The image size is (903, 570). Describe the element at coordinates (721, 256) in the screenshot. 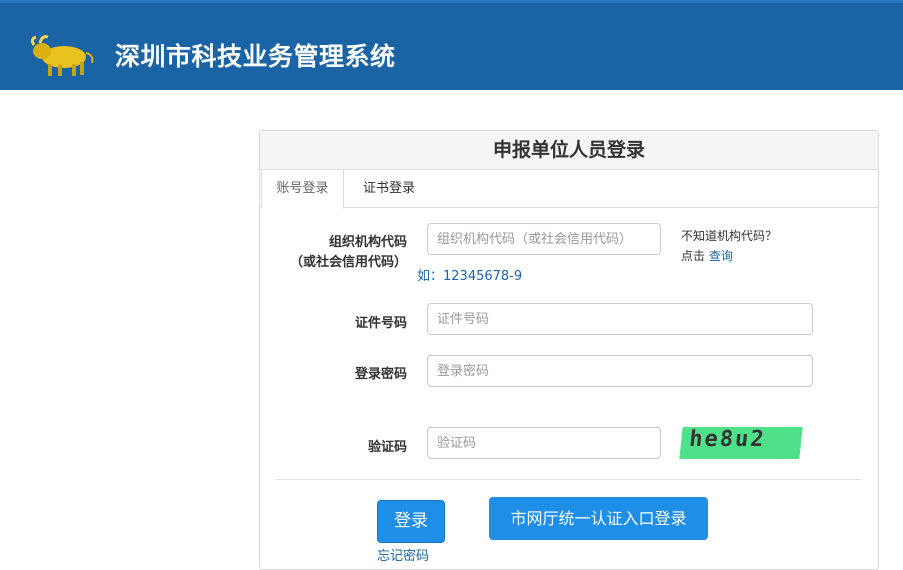

I see `org-code-query-link: 查询` at that location.